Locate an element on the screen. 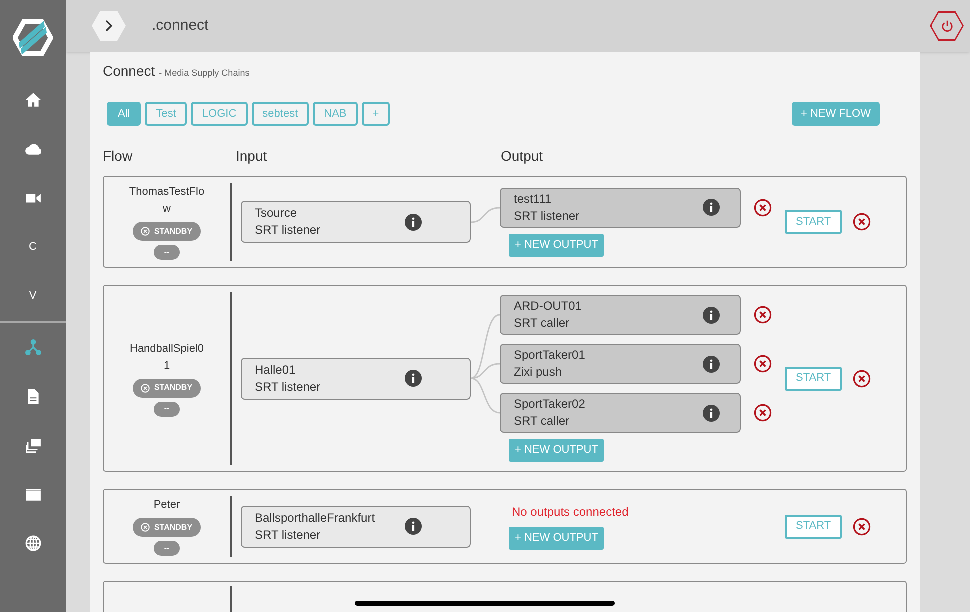 Image resolution: width=970 pixels, height=612 pixels. endpoint-name: ARD-OUT01 is located at coordinates (549, 306).